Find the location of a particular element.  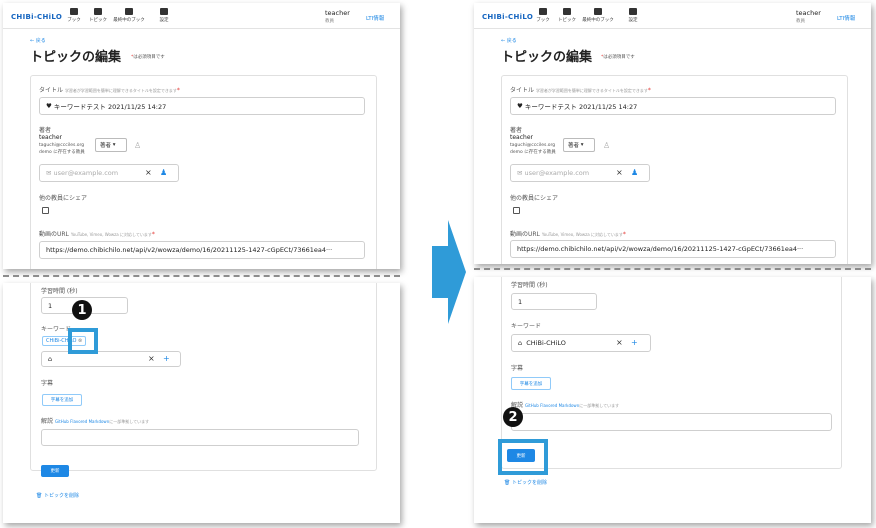

email-input-after: ✉ user@example.com is located at coordinates (580, 173).